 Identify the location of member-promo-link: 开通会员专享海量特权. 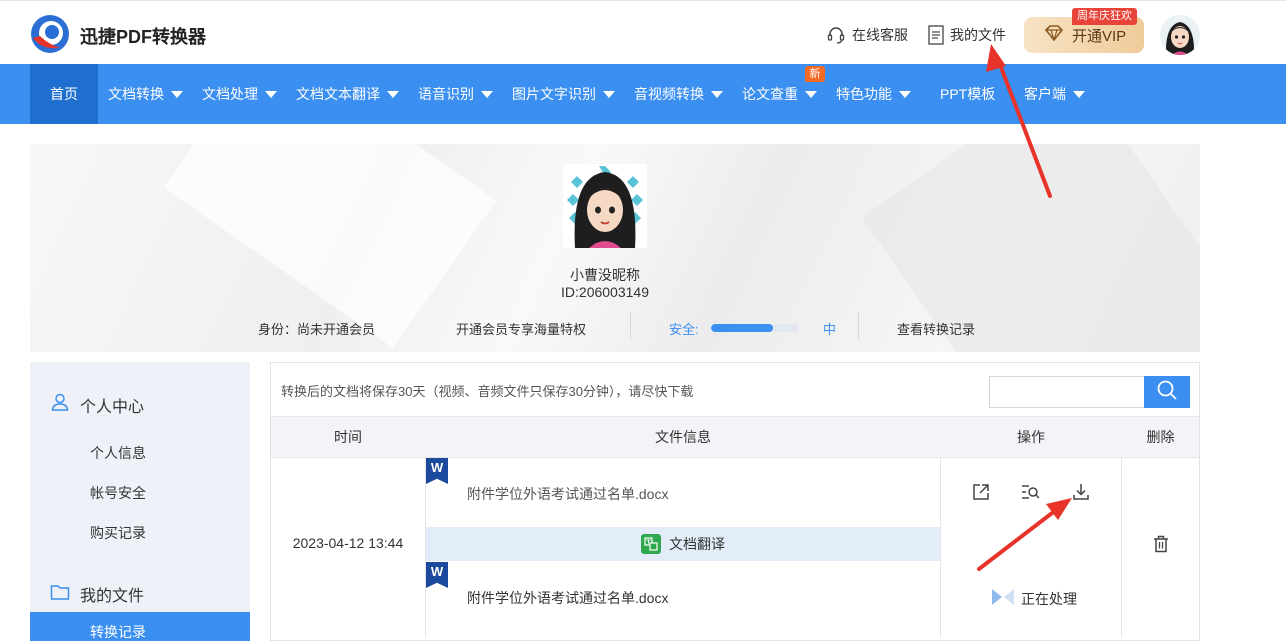
(521, 328).